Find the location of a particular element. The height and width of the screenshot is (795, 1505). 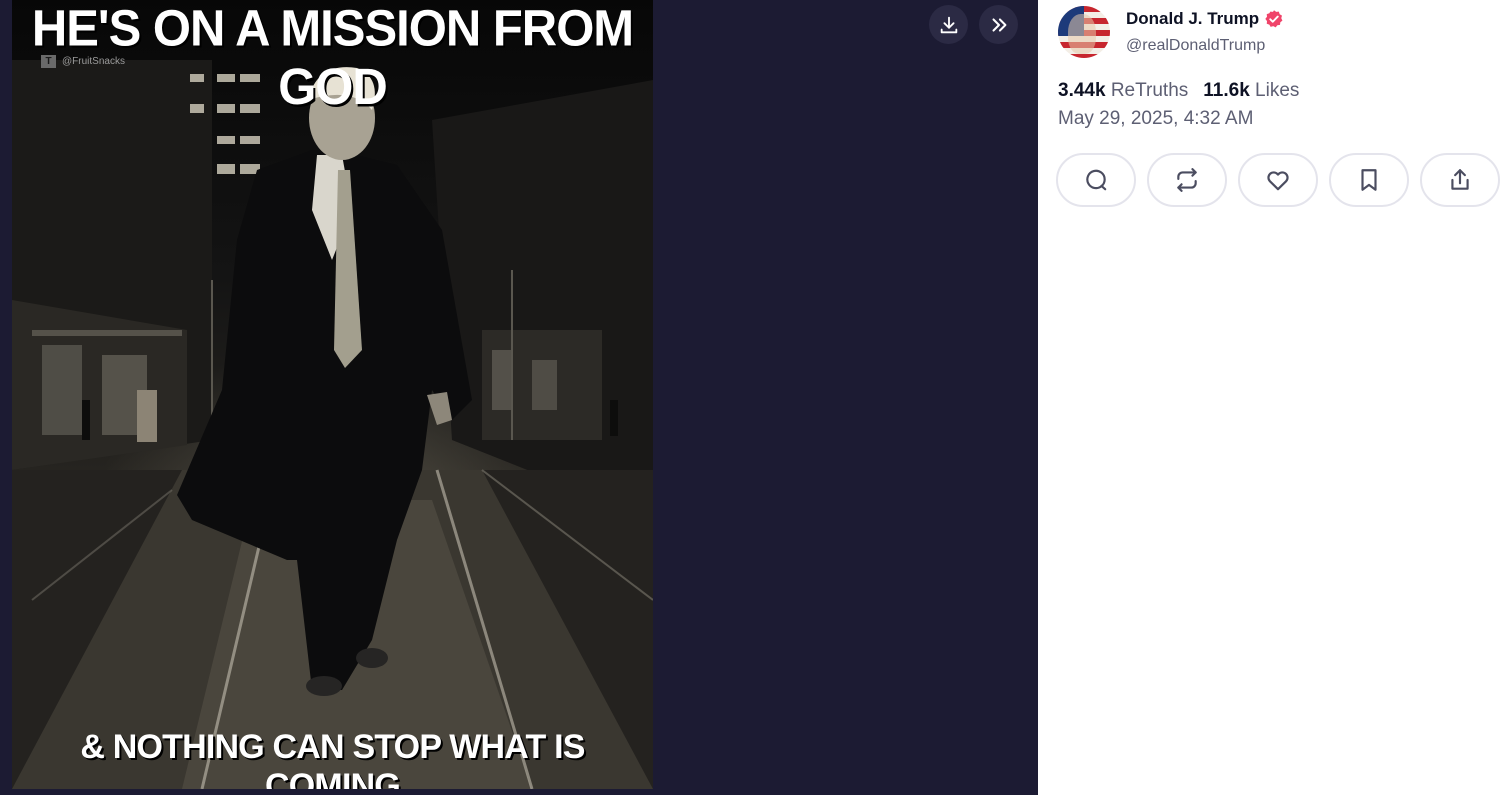

likes-label: Likes is located at coordinates (1277, 90).